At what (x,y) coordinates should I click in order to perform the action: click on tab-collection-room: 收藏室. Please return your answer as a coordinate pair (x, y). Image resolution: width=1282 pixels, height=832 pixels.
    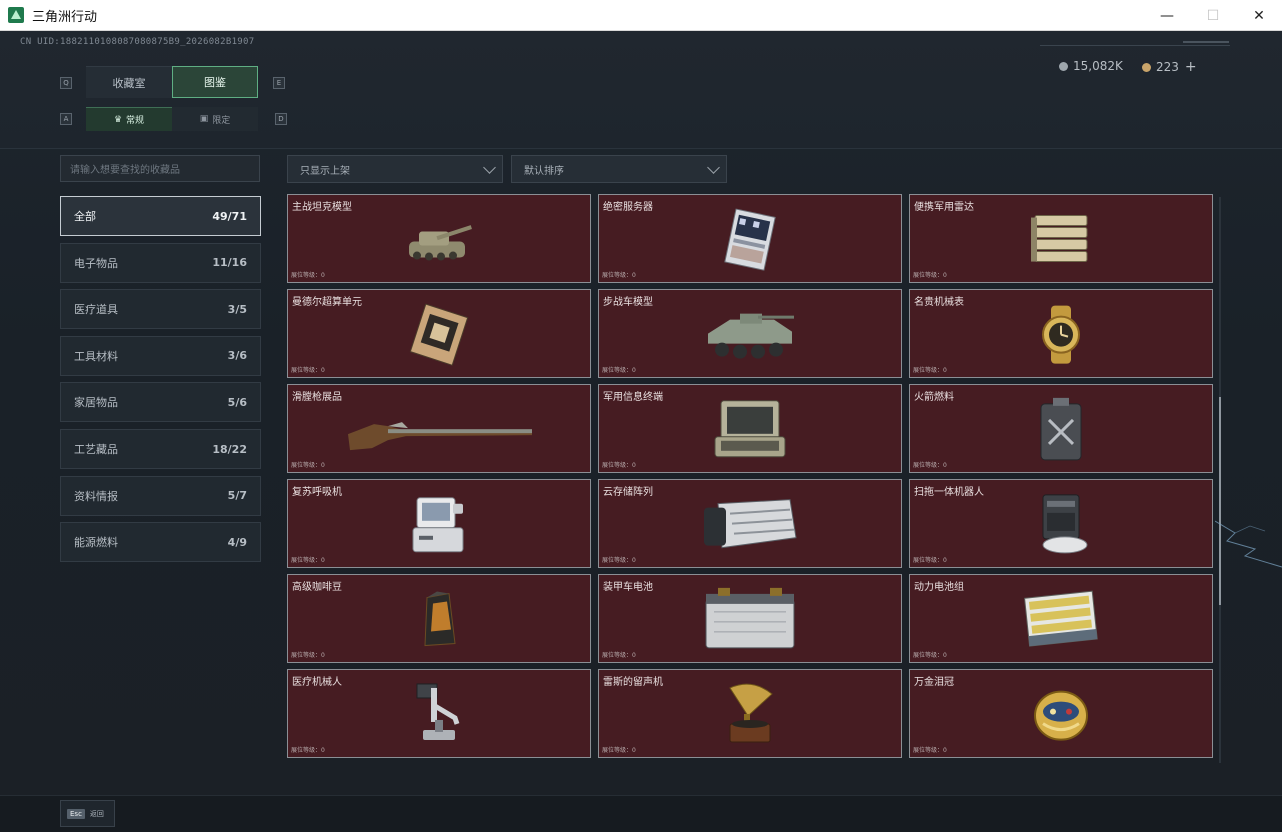
    Looking at the image, I should click on (129, 82).